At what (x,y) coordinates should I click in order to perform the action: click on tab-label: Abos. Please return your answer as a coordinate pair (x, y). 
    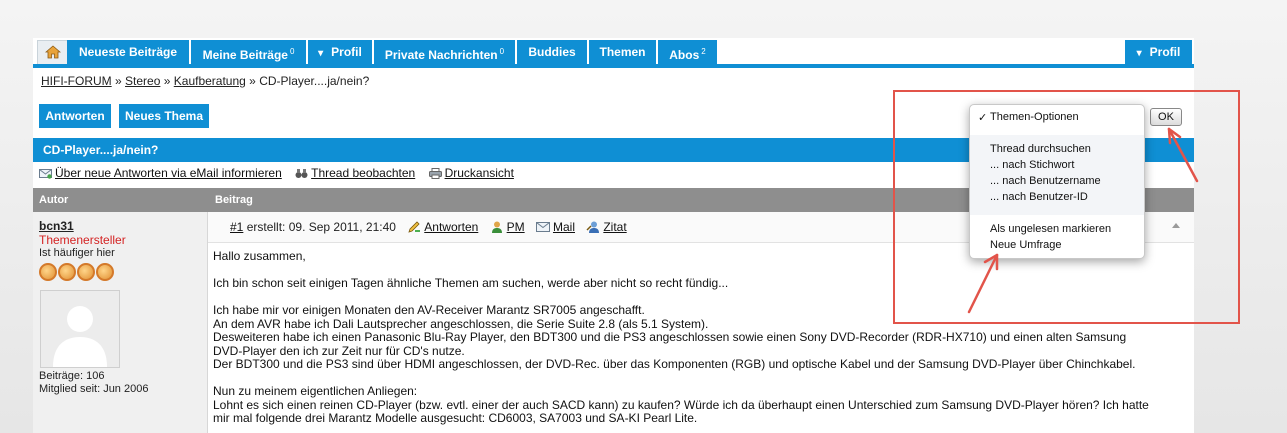
    Looking at the image, I should click on (684, 55).